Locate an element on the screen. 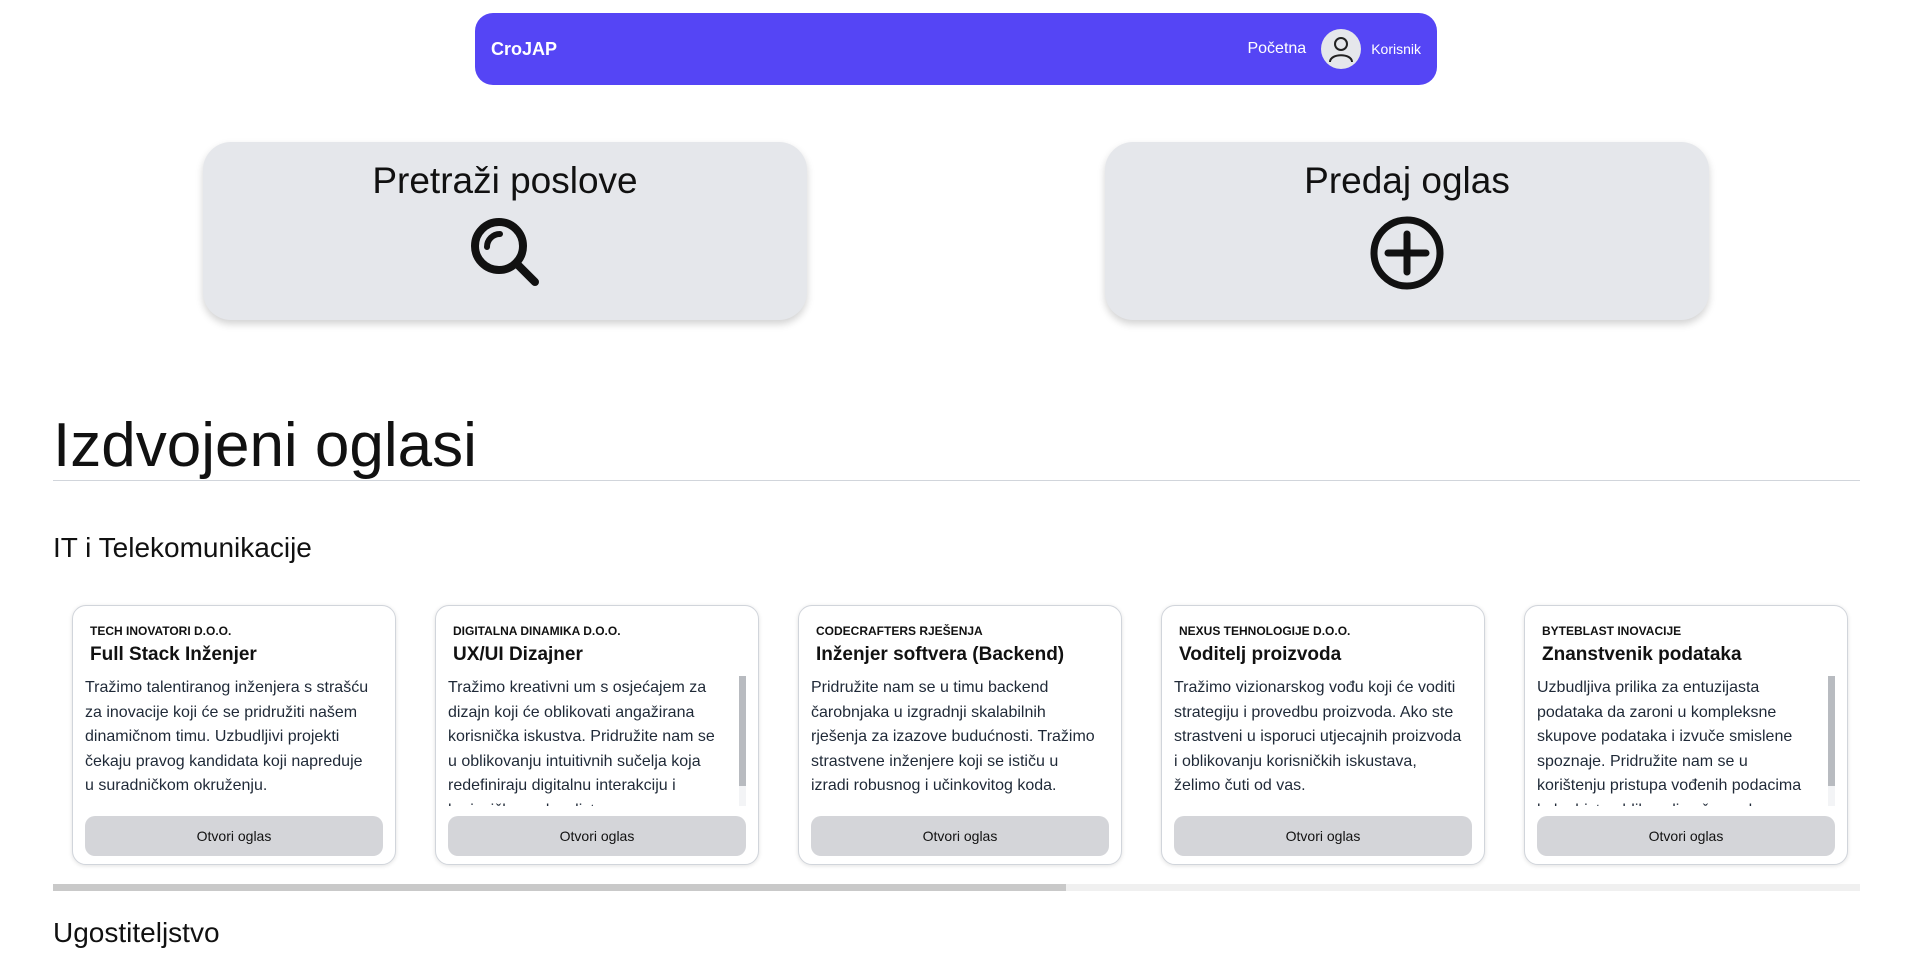 This screenshot has width=1906, height=953. featured-title: Izdvojeni oglasi is located at coordinates (265, 445).